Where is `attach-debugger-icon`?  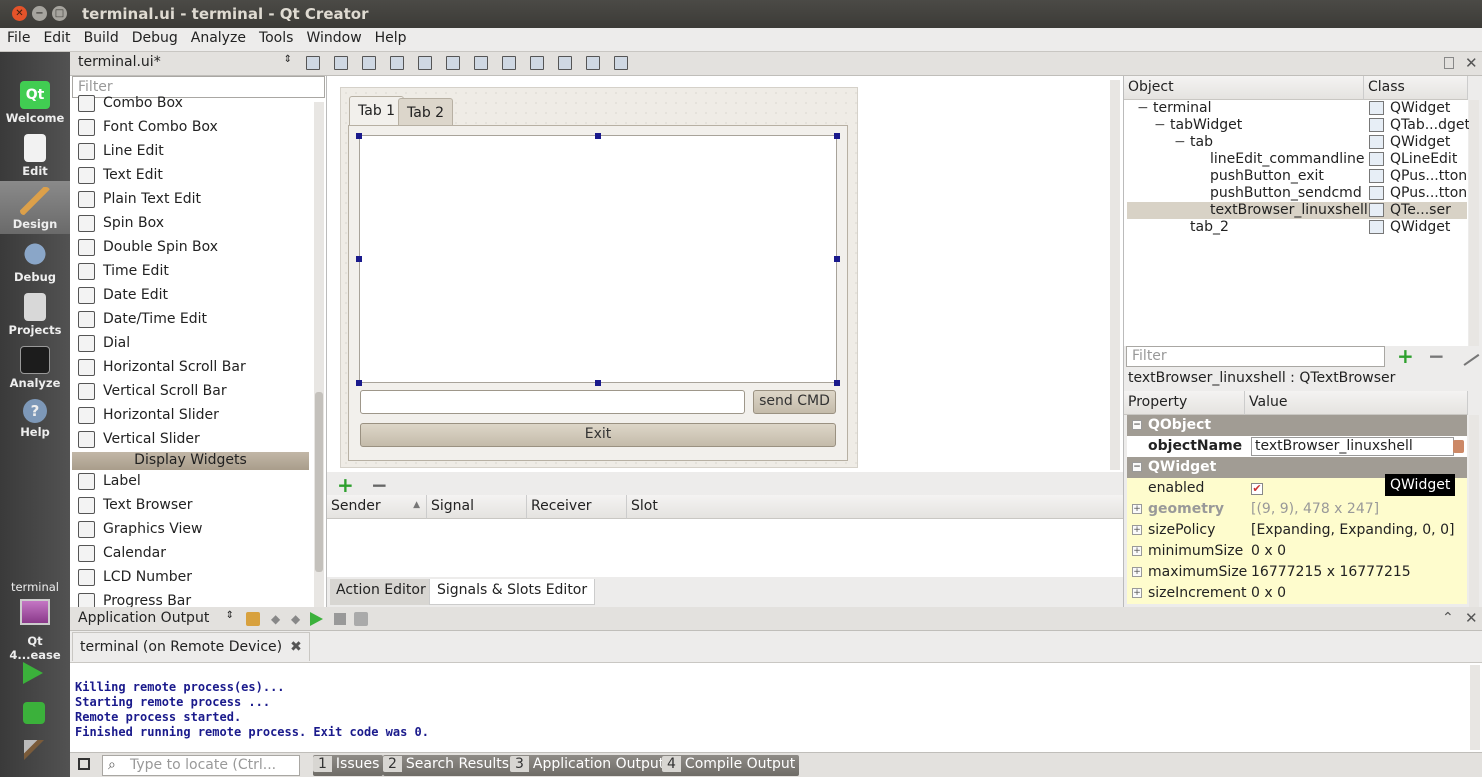 attach-debugger-icon is located at coordinates (361, 619).